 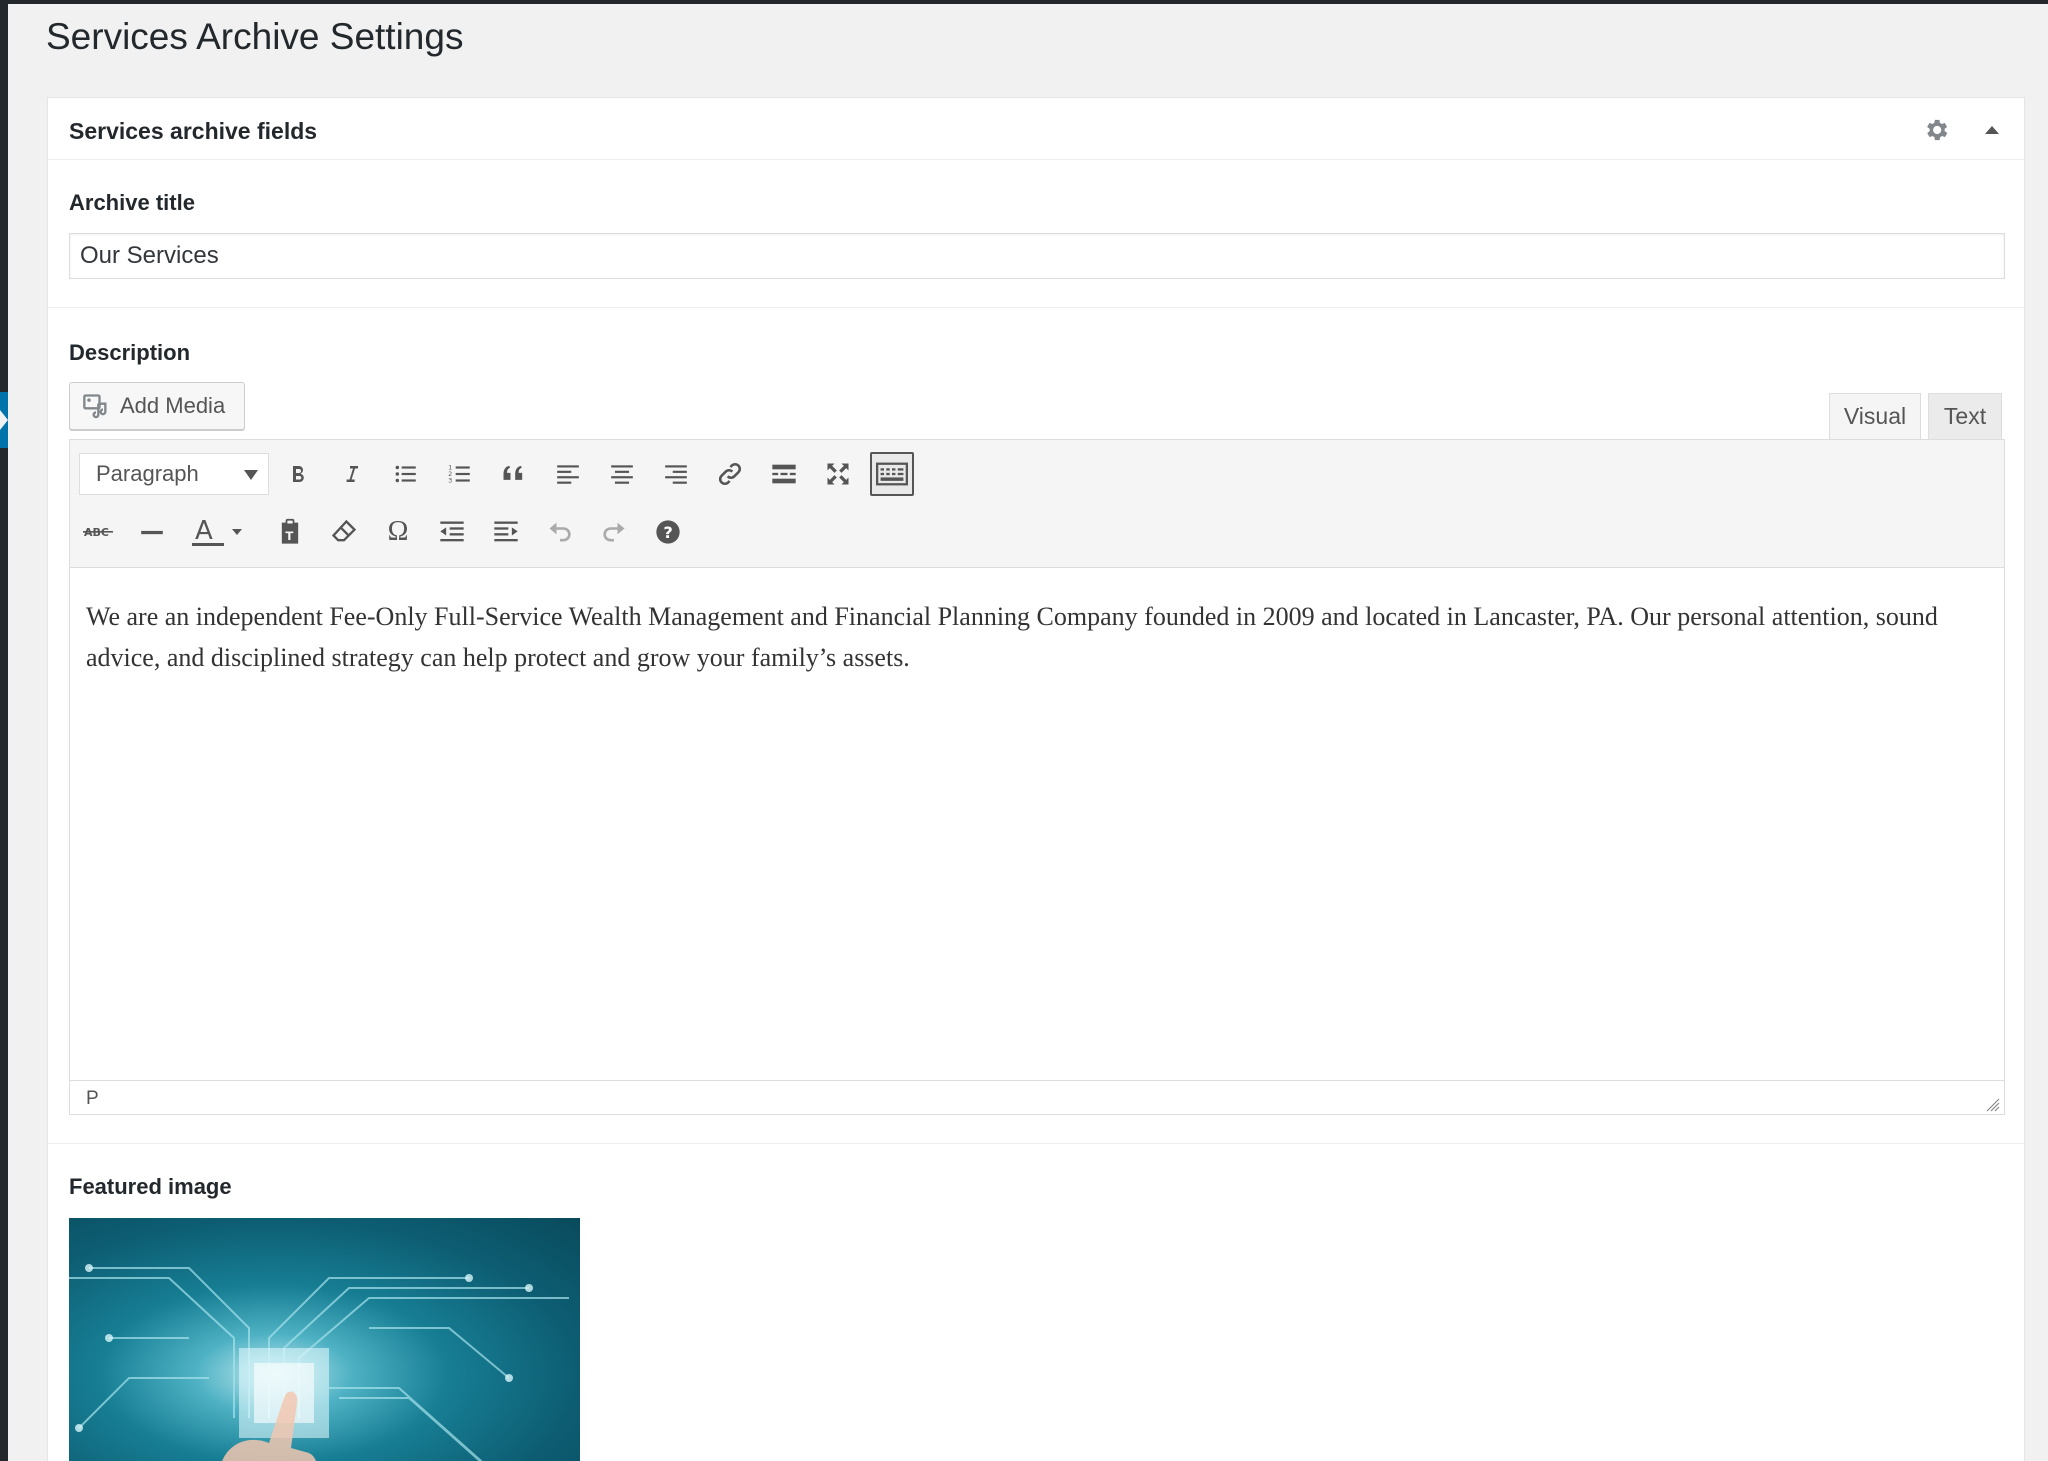 I want to click on italic-icon, so click(x=352, y=474).